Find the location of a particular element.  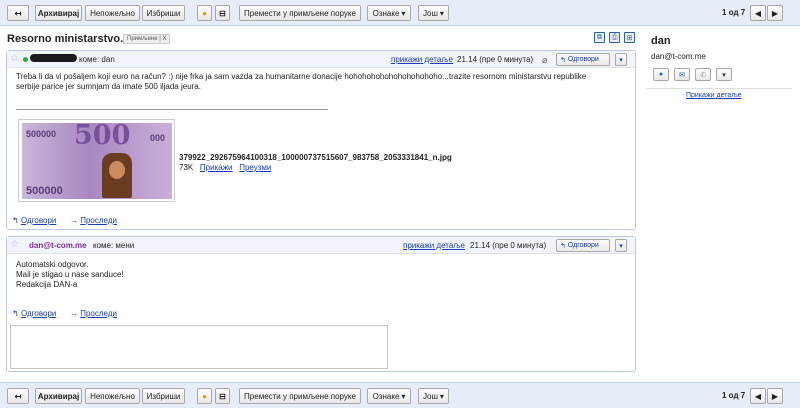

attachment-meta: 73K Прикажи Преузми is located at coordinates (225, 167).